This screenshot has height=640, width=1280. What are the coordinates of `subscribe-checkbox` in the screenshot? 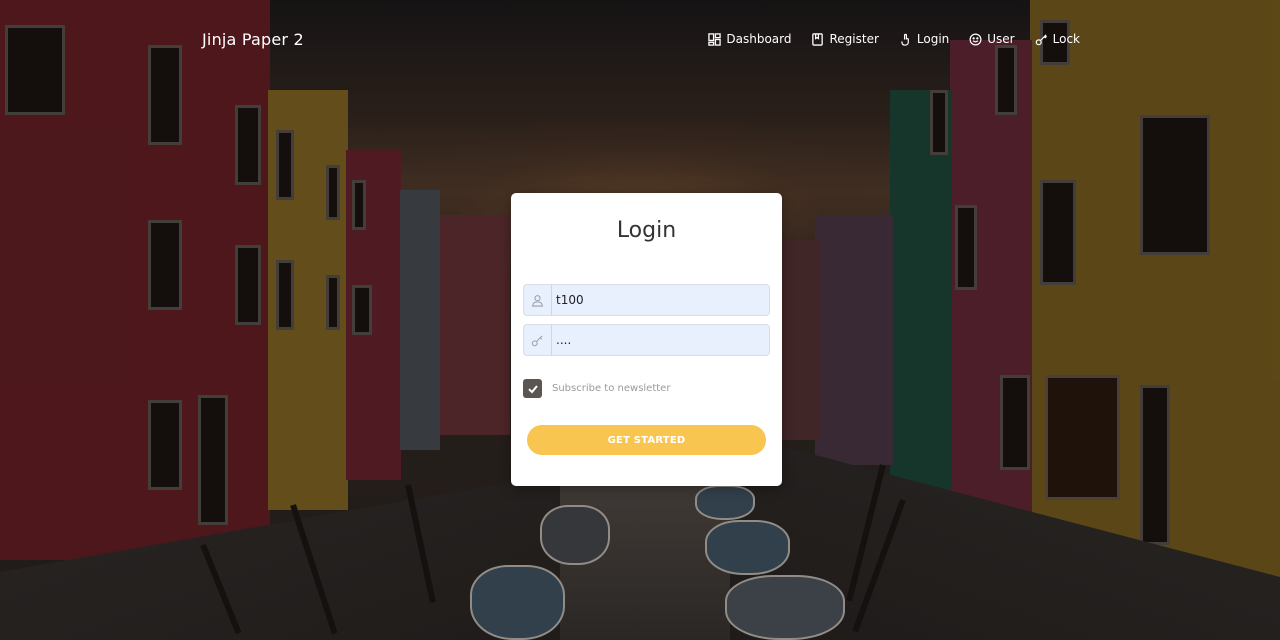 It's located at (532, 388).